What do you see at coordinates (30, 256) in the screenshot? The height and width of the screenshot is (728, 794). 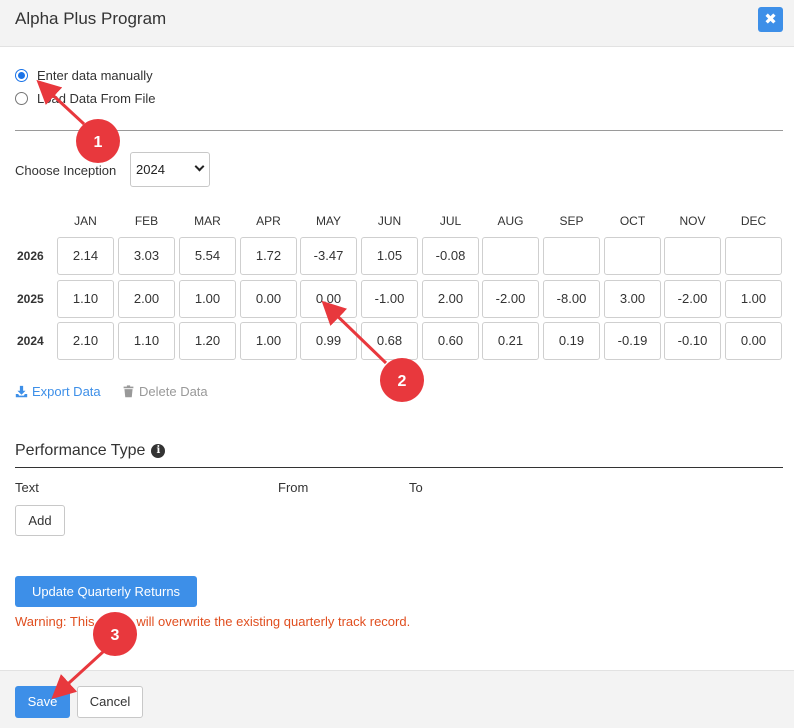 I see `year-label-2026: 2026` at bounding box center [30, 256].